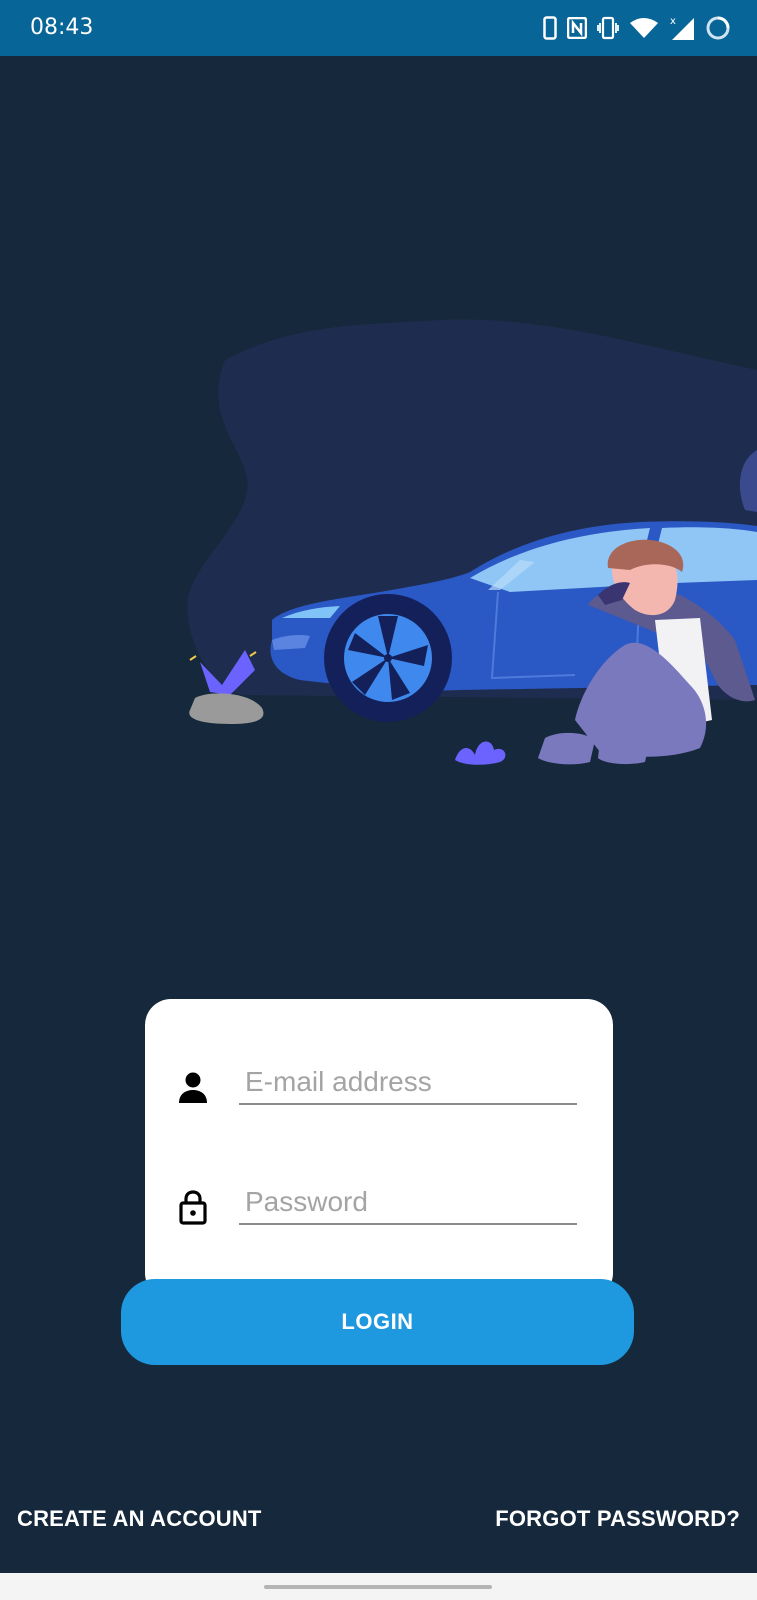  Describe the element at coordinates (550, 28) in the screenshot. I see `phone-icon` at that location.